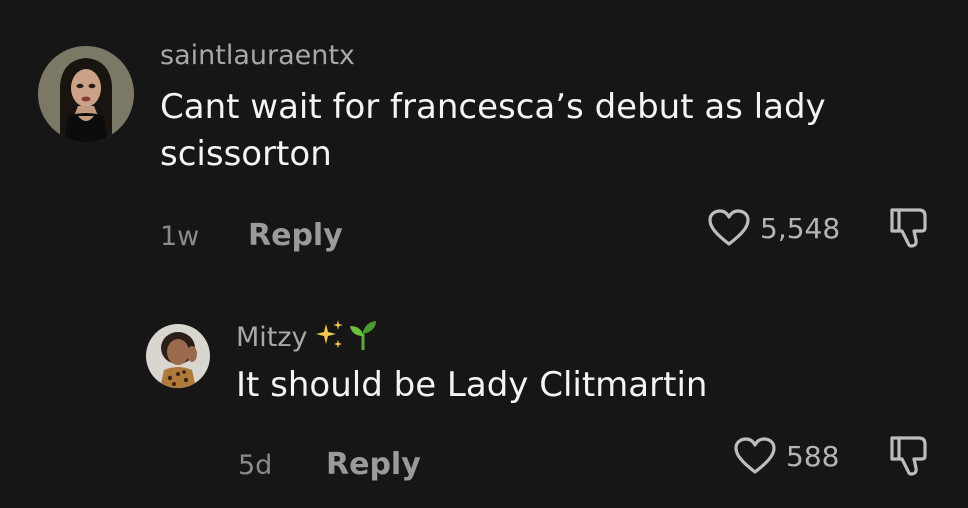 This screenshot has width=968, height=508. Describe the element at coordinates (180, 236) in the screenshot. I see `comment-timestamp: 1w` at that location.